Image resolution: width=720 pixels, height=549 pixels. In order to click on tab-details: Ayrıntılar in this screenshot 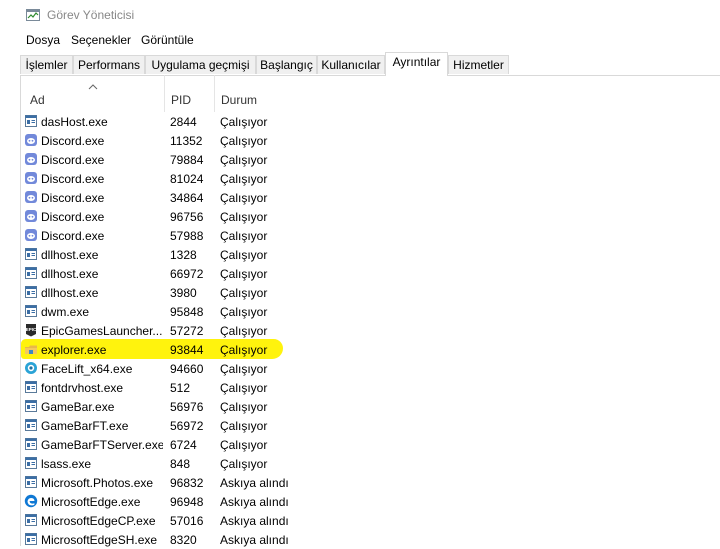, I will do `click(416, 64)`.